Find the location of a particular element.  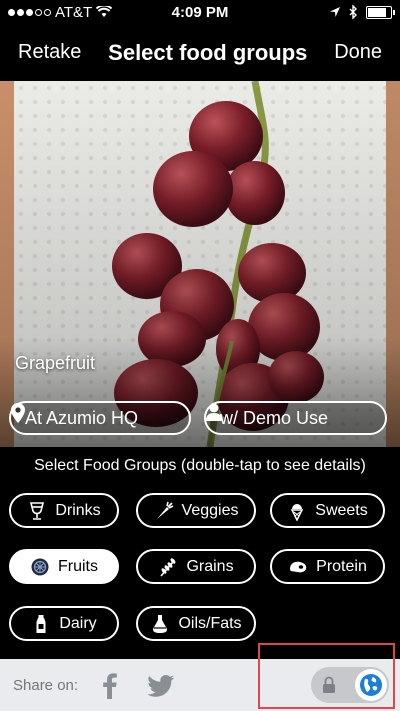

done-button: Done is located at coordinates (358, 52).